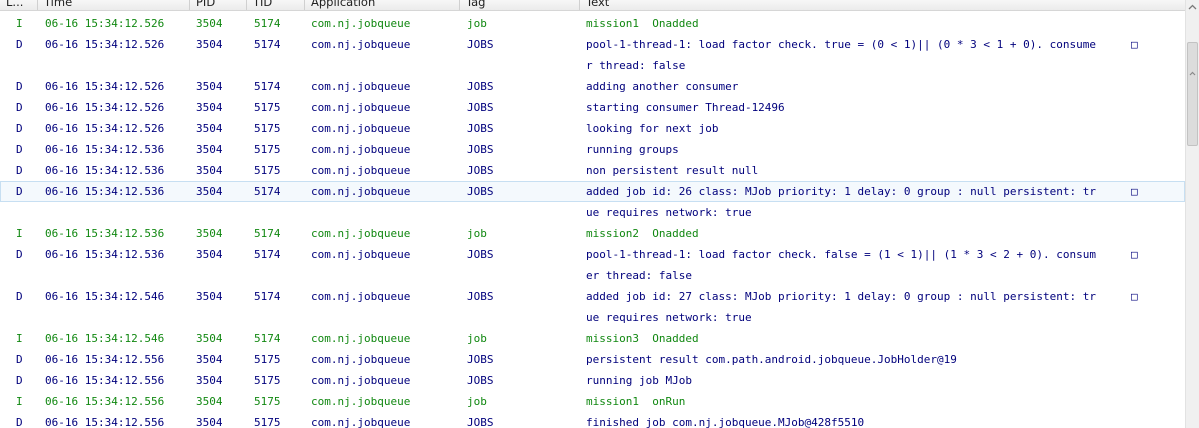  What do you see at coordinates (382, 5) in the screenshot?
I see `column-header-application: Application` at bounding box center [382, 5].